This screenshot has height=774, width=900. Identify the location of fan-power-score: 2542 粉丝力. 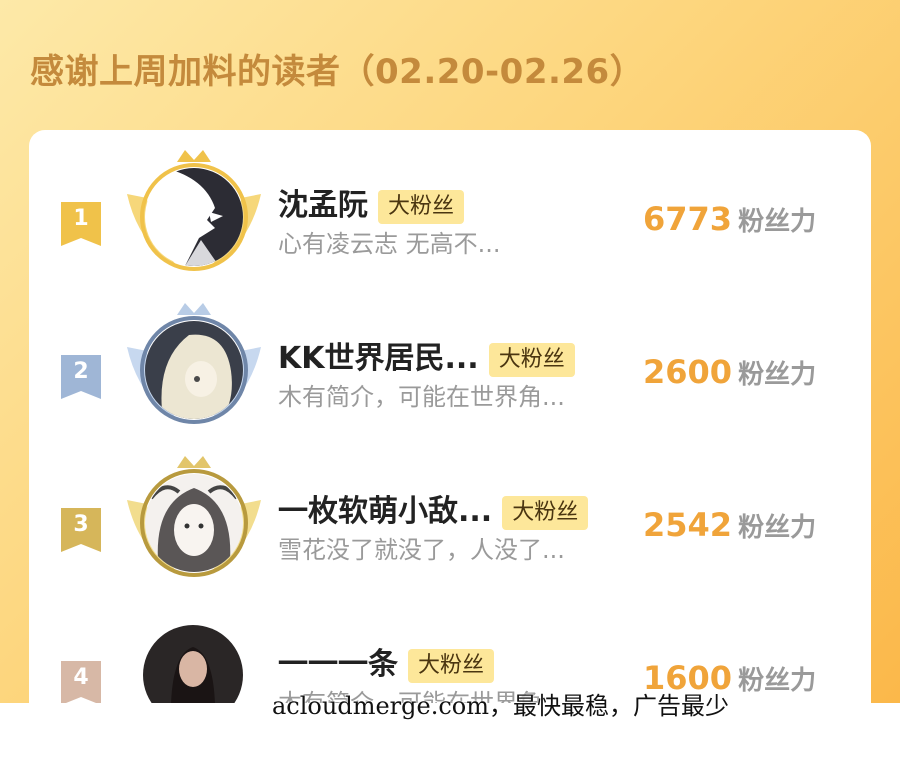
(730, 525).